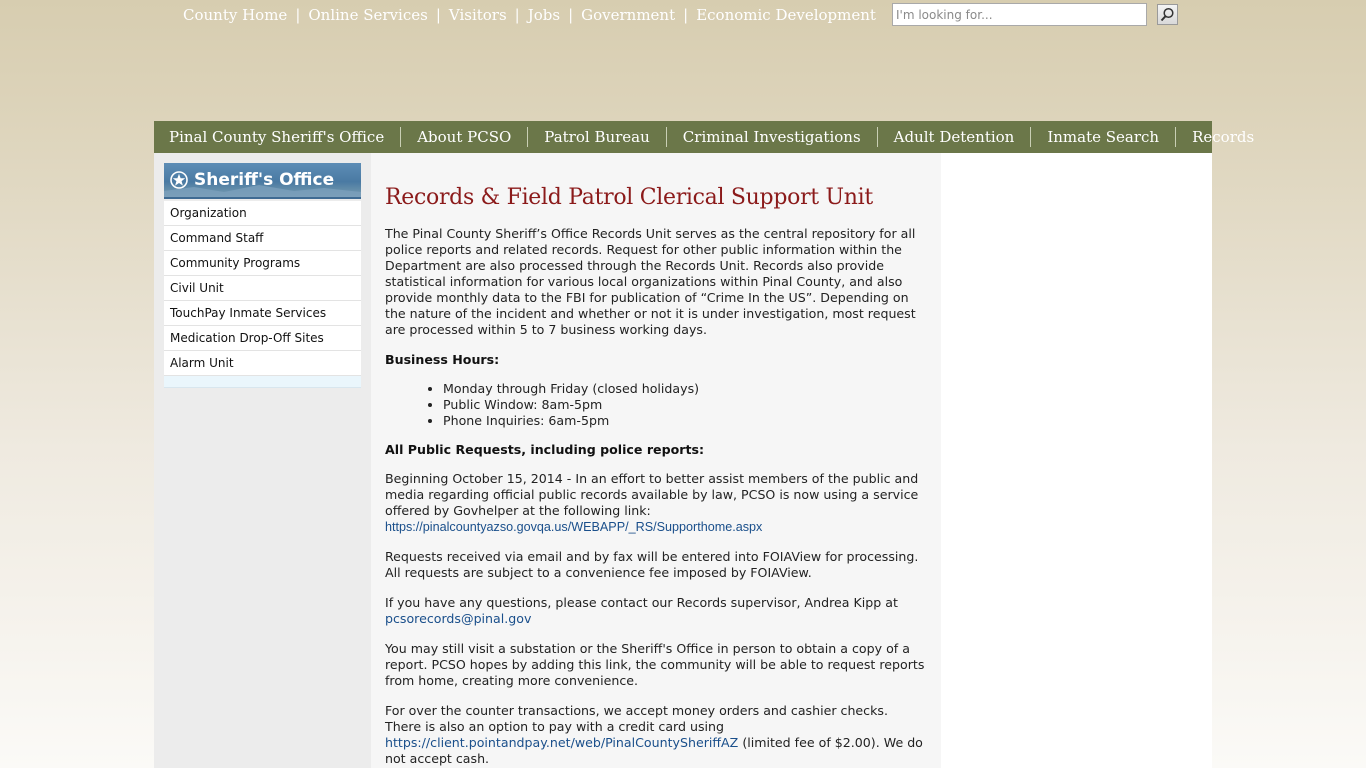  I want to click on search-icon, so click(1167, 14).